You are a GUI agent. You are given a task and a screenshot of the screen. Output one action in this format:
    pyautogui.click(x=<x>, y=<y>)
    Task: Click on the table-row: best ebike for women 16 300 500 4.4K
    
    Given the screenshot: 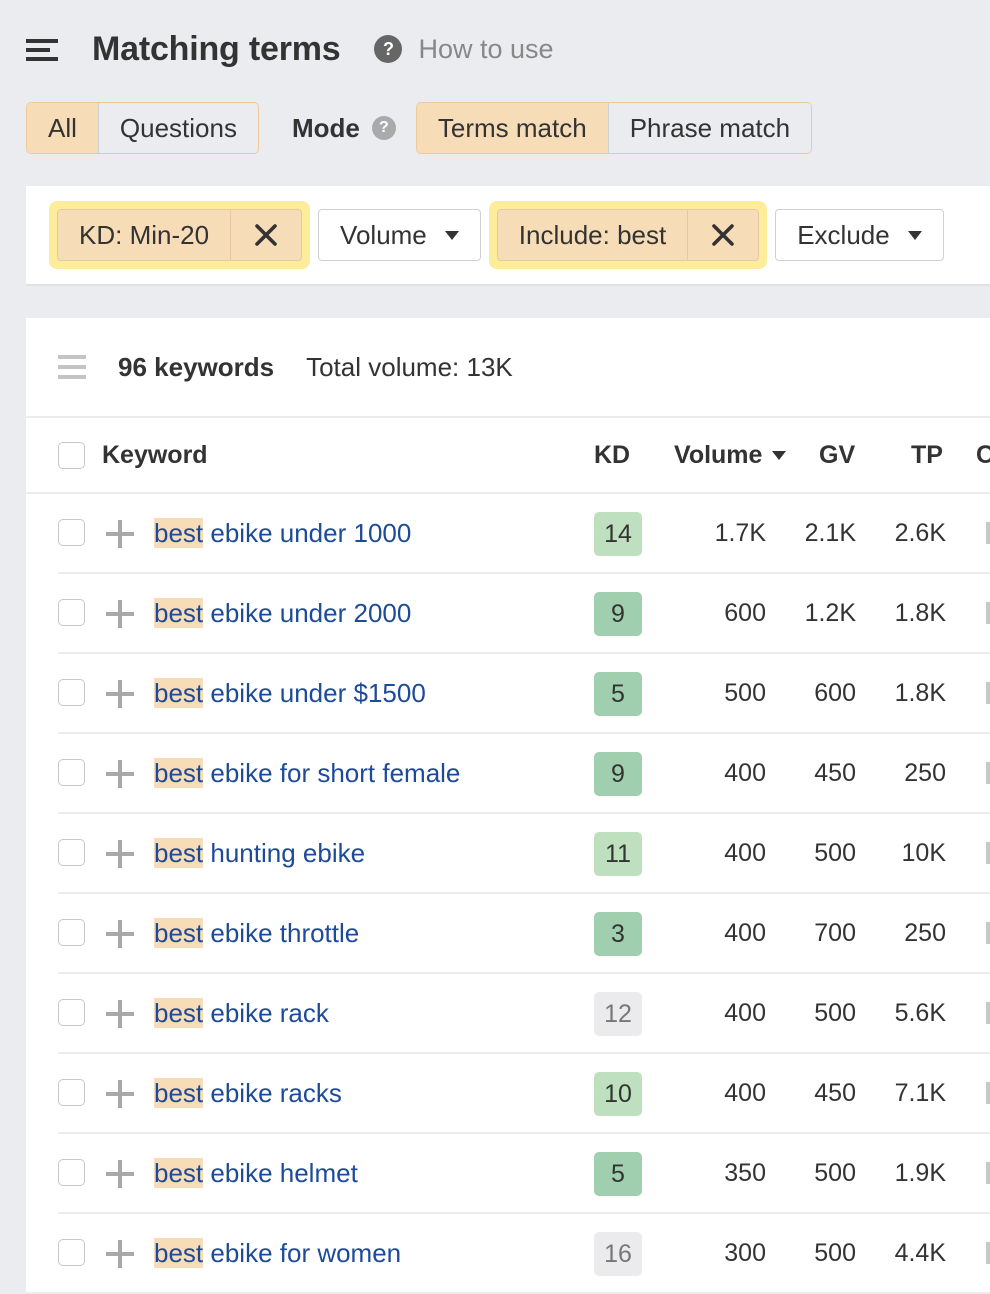 What is the action you would take?
    pyautogui.click(x=508, y=1254)
    